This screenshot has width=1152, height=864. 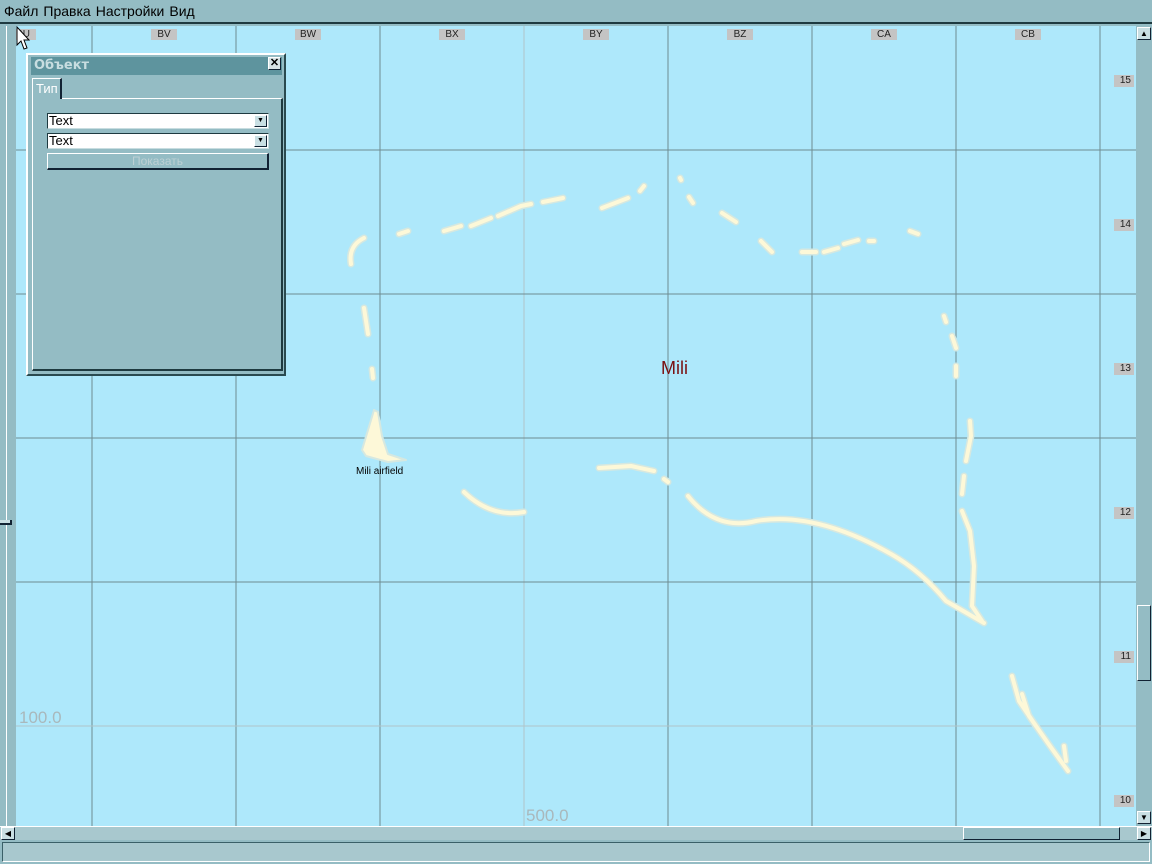 I want to click on column-label: BX, so click(x=452, y=34).